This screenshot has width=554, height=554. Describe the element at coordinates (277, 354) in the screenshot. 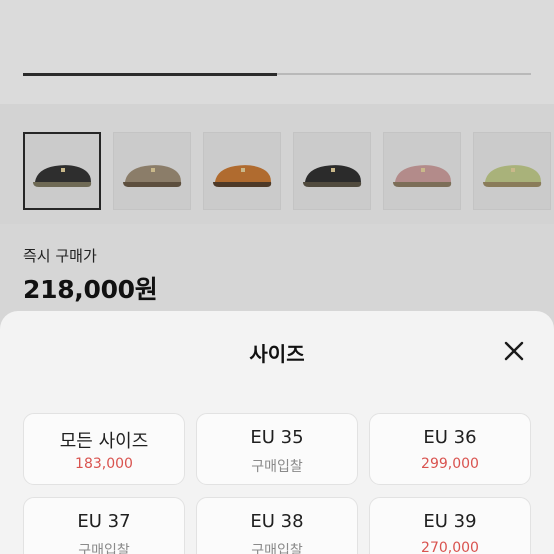

I see `sheet-title: 사이즈` at that location.